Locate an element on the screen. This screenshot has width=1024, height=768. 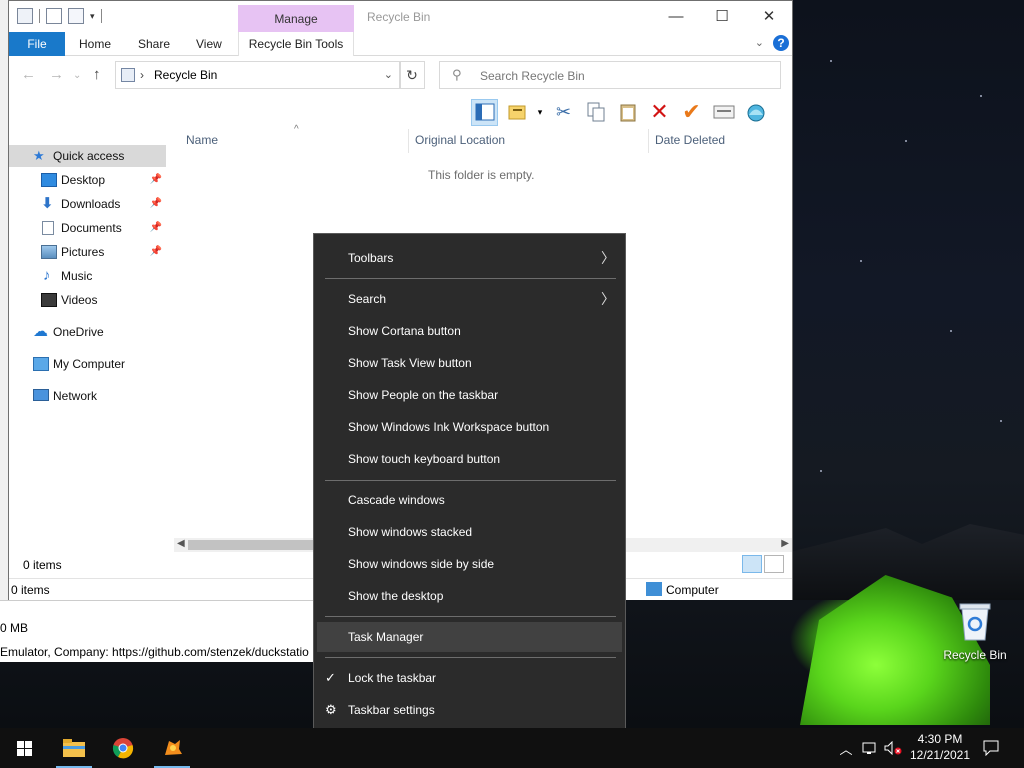
sidebar-item-quick-access: ★ Quick access is located at coordinates (87, 156).